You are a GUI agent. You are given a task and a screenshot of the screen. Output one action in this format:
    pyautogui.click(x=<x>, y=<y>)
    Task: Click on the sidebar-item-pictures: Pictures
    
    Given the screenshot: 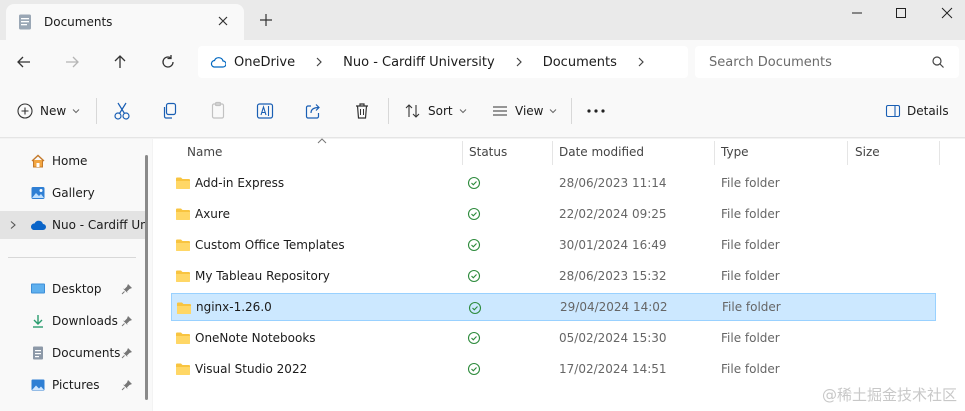 What is the action you would take?
    pyautogui.click(x=72, y=385)
    